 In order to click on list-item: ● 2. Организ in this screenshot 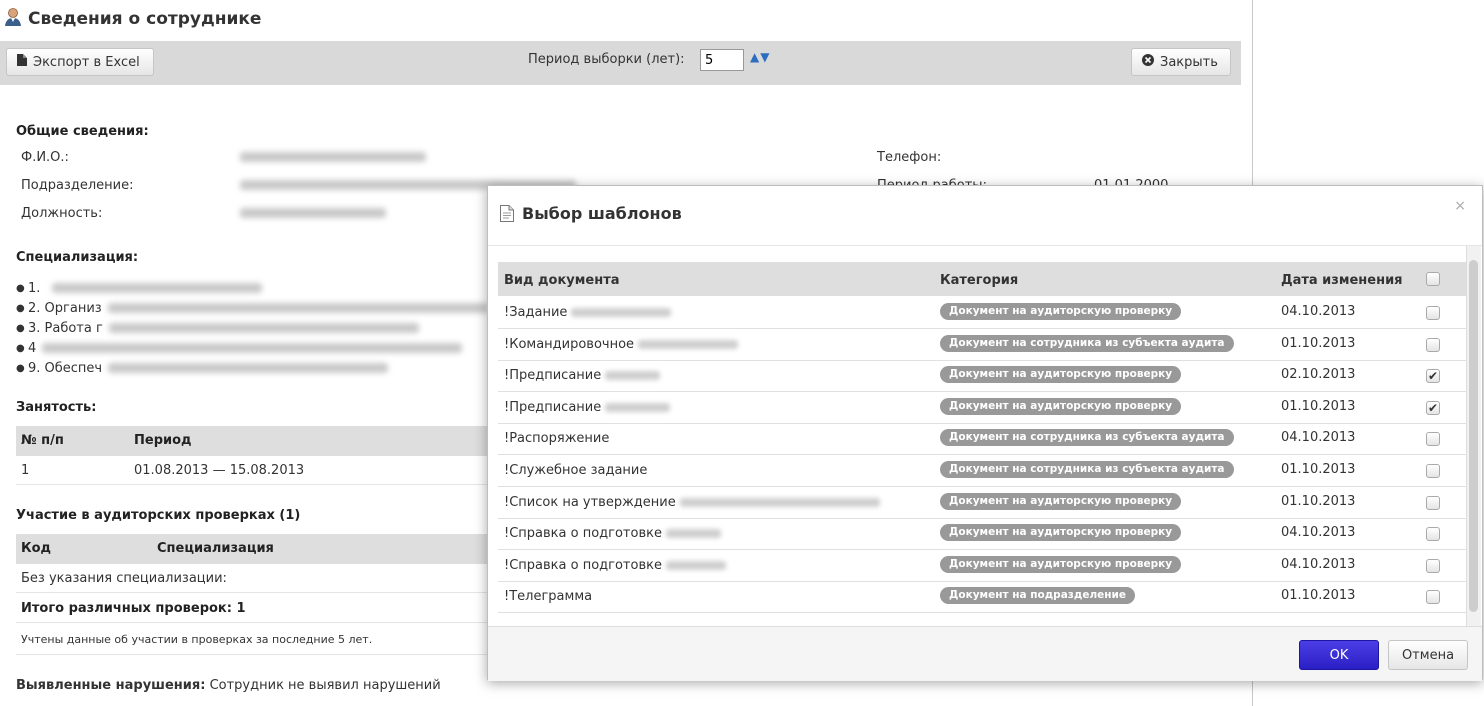, I will do `click(252, 308)`.